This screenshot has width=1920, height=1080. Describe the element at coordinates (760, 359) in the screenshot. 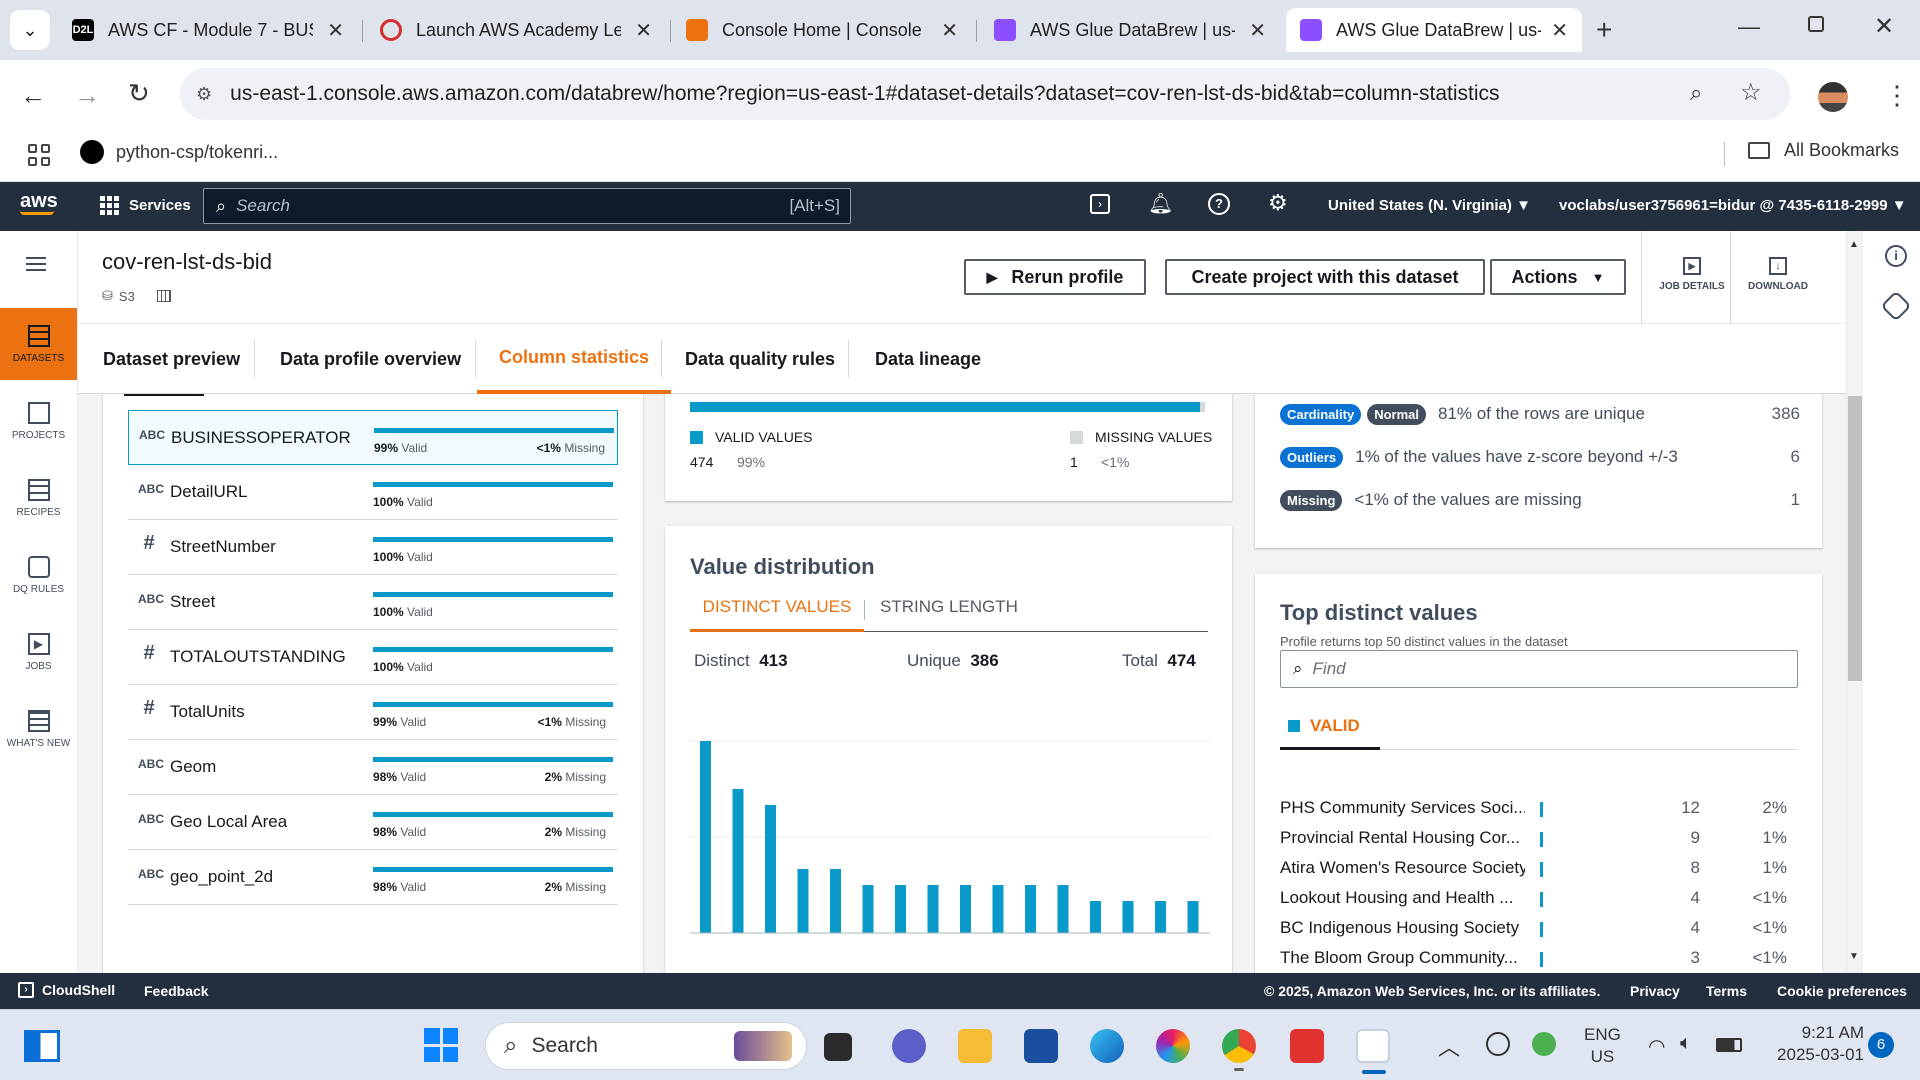

I see `tab-data-quality-rules: Data quality rules` at that location.